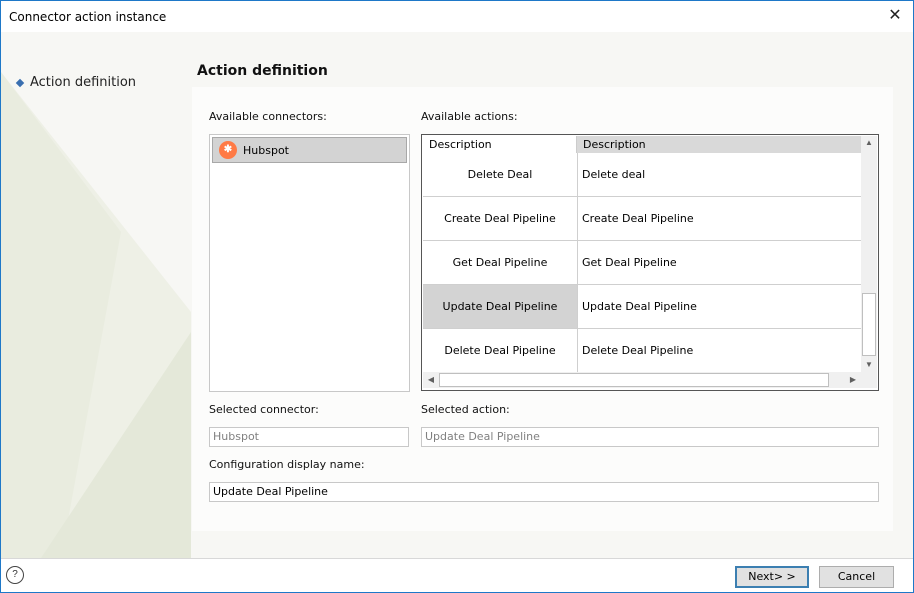  What do you see at coordinates (465, 409) in the screenshot?
I see `selected-action-label: Selected action:` at bounding box center [465, 409].